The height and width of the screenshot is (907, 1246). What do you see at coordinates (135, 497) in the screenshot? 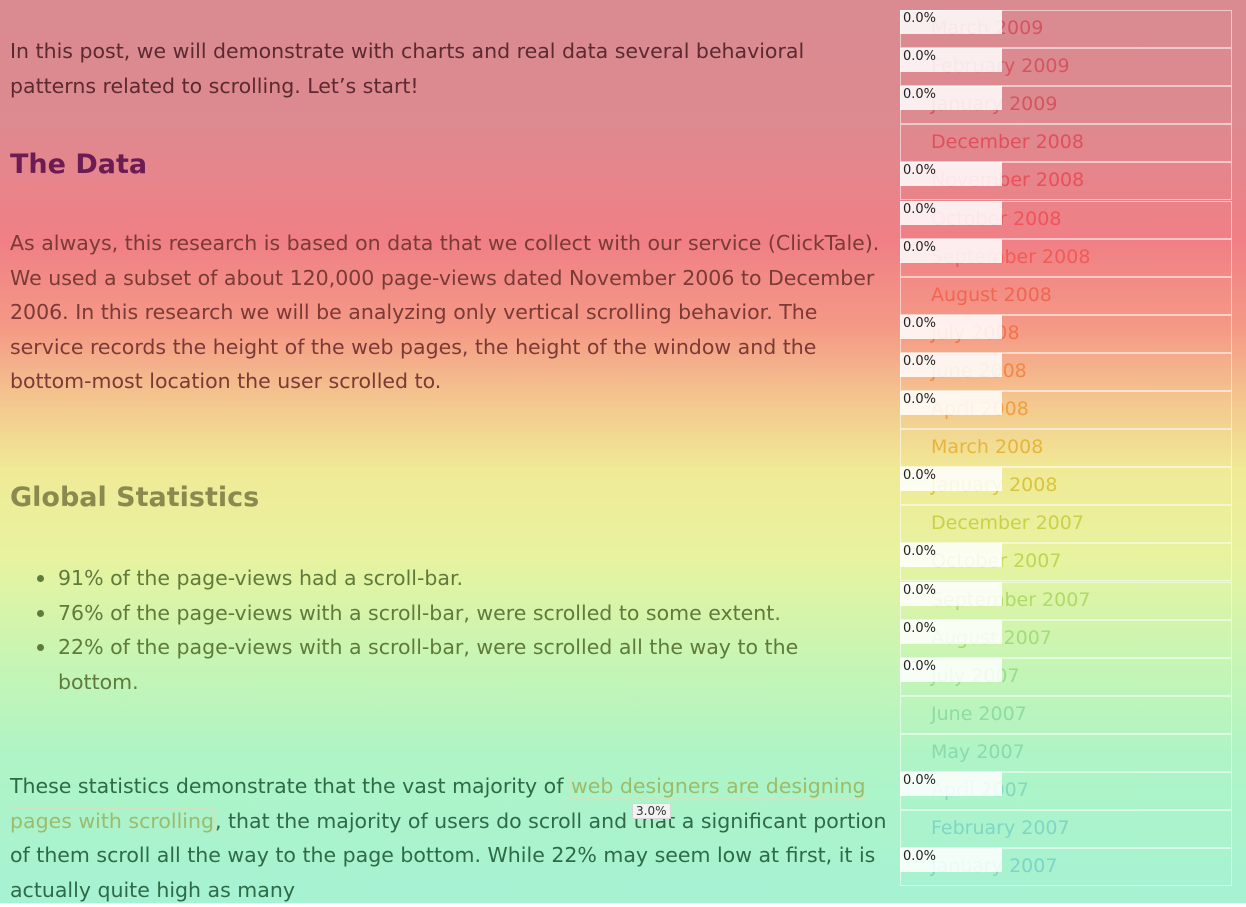
I see `heading-global-statistics: Global Statistics` at bounding box center [135, 497].